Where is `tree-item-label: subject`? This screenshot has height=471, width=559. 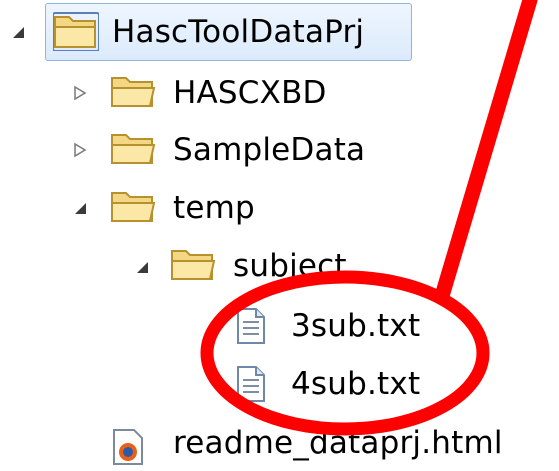
tree-item-label: subject is located at coordinates (290, 265).